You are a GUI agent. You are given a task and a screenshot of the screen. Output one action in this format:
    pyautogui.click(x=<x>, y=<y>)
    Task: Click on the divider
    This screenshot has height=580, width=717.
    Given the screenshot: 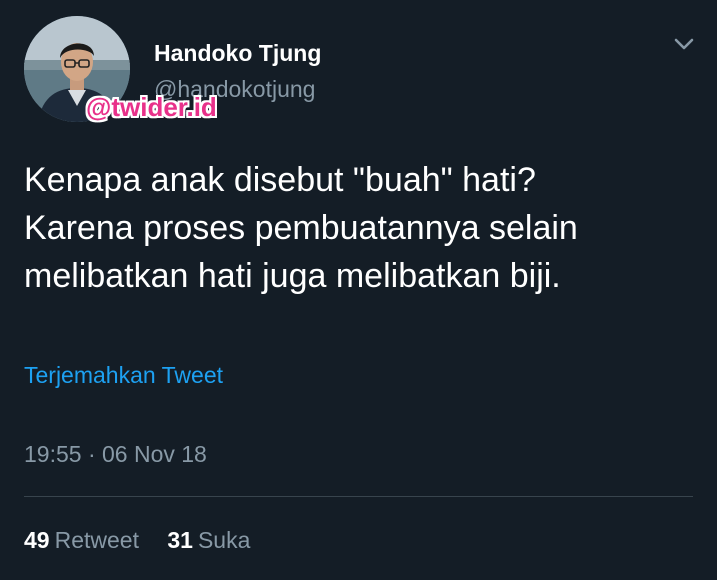 What is the action you would take?
    pyautogui.click(x=358, y=496)
    